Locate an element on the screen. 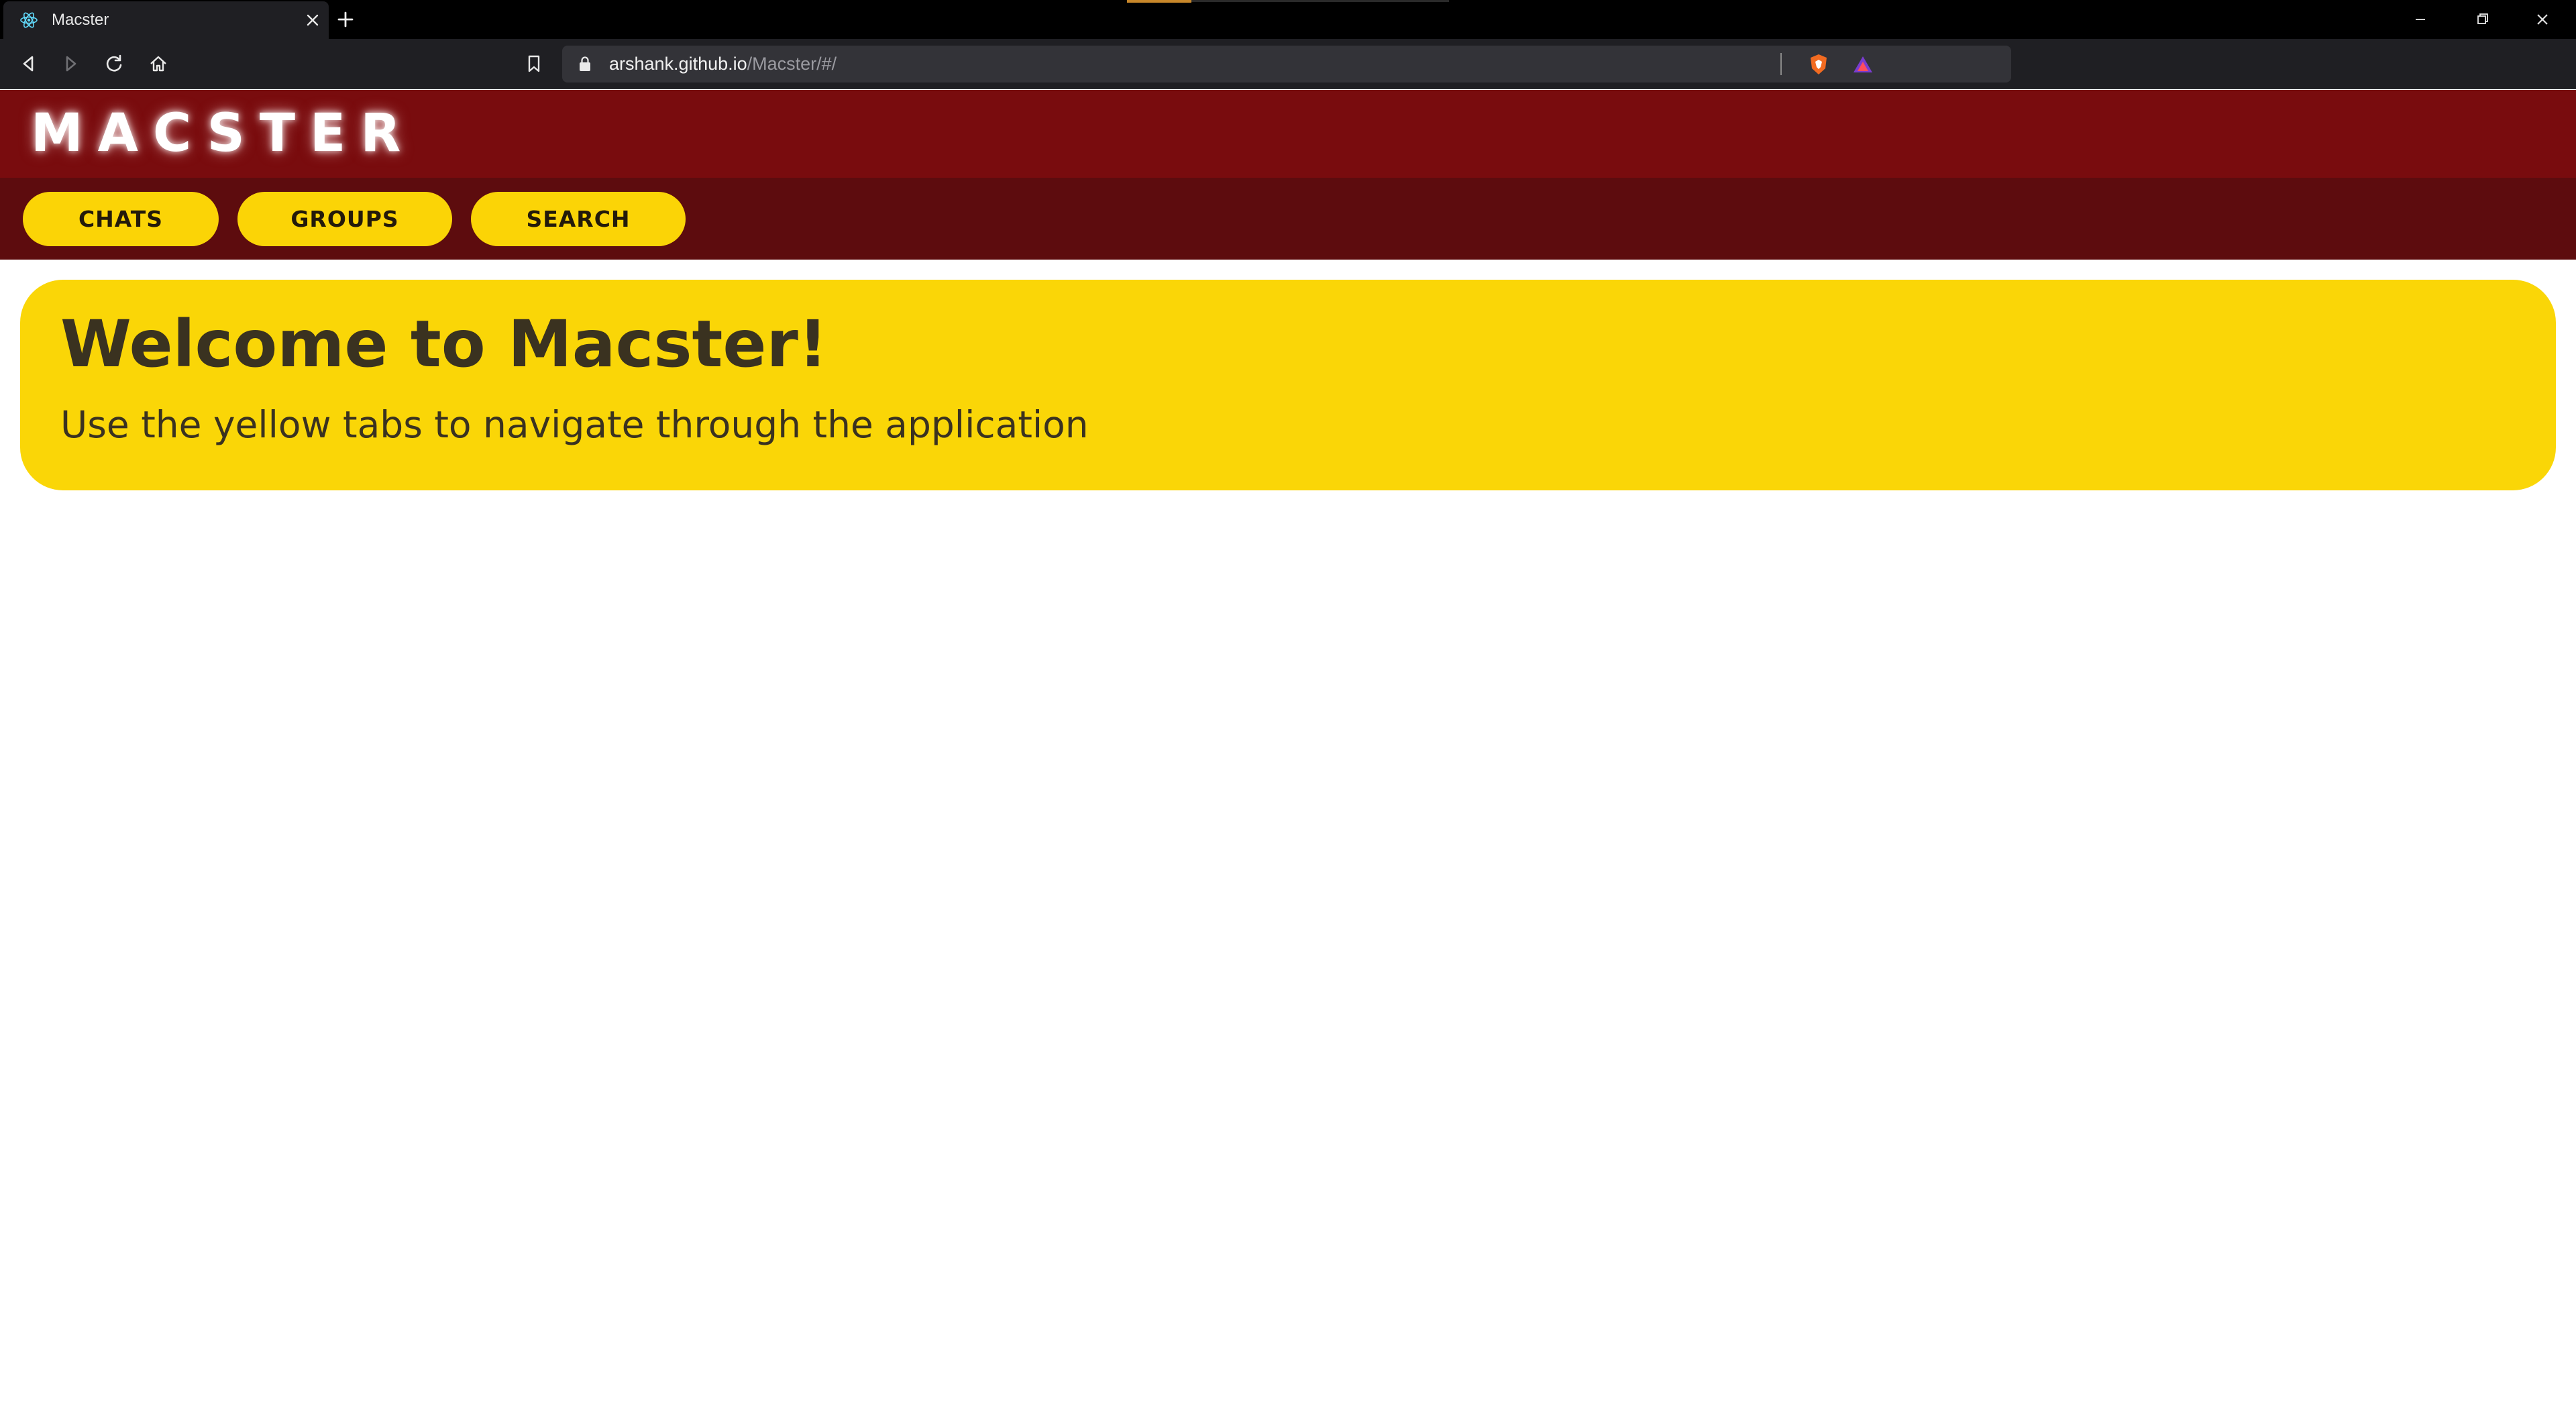 This screenshot has height=1406, width=2576. new-tab-icon is located at coordinates (345, 19).